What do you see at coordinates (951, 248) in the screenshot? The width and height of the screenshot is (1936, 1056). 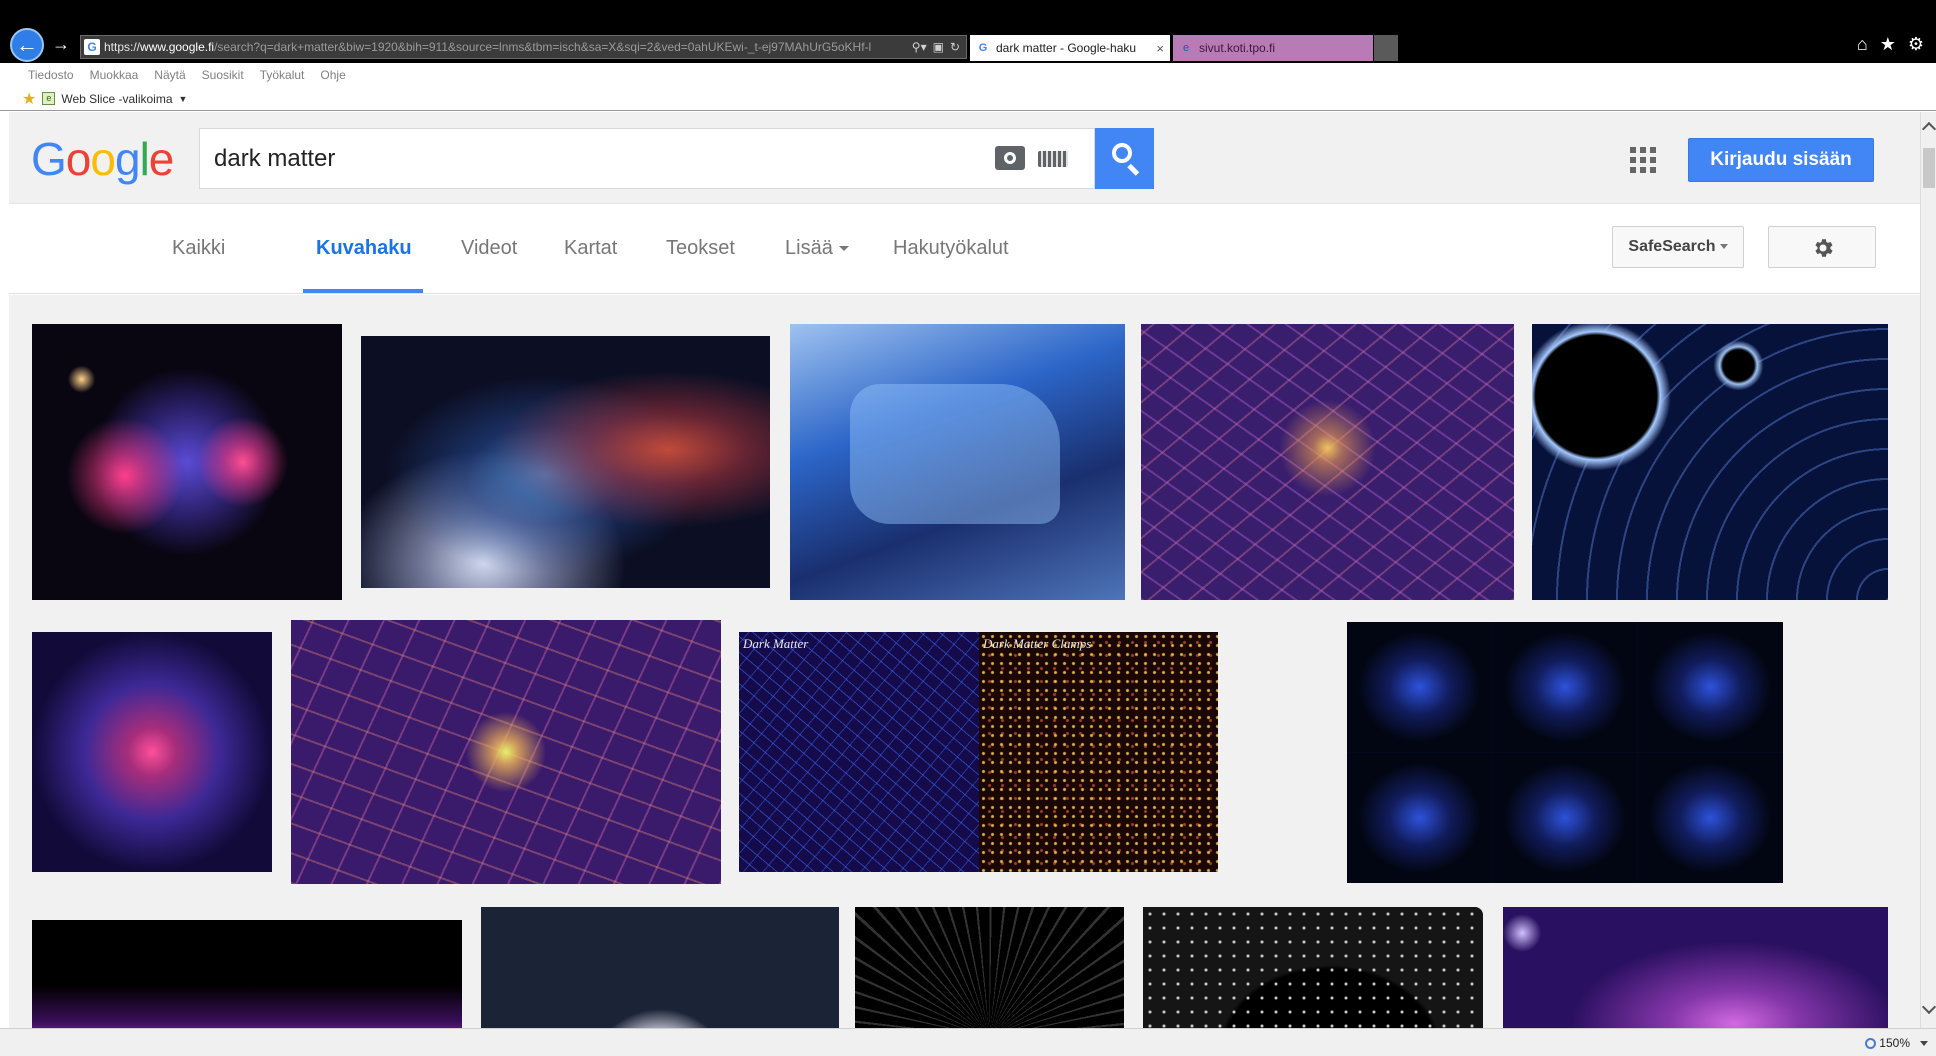 I see `tab-search-tools: Hakutyökalut` at bounding box center [951, 248].